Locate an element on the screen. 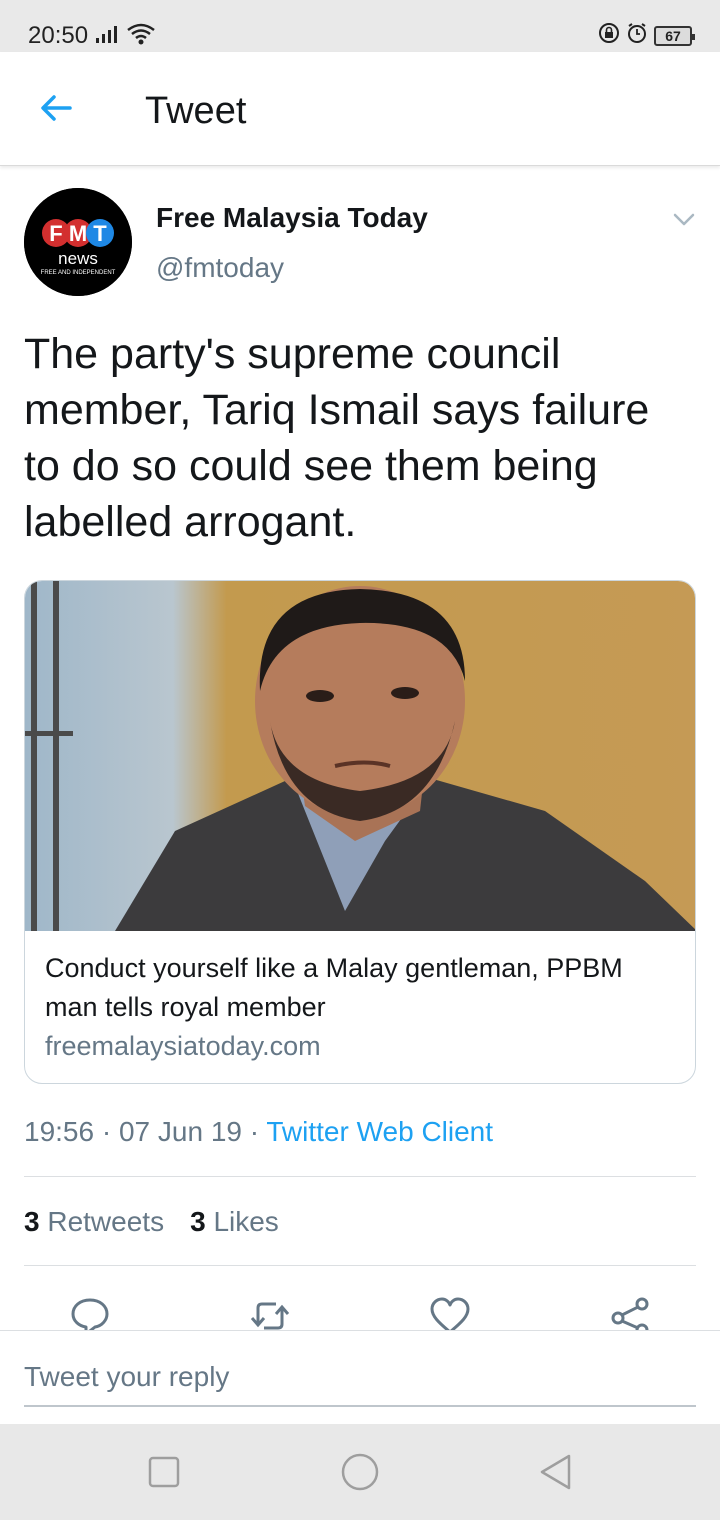 Image resolution: width=720 pixels, height=1520 pixels. battery-icon: 67 is located at coordinates (674, 35).